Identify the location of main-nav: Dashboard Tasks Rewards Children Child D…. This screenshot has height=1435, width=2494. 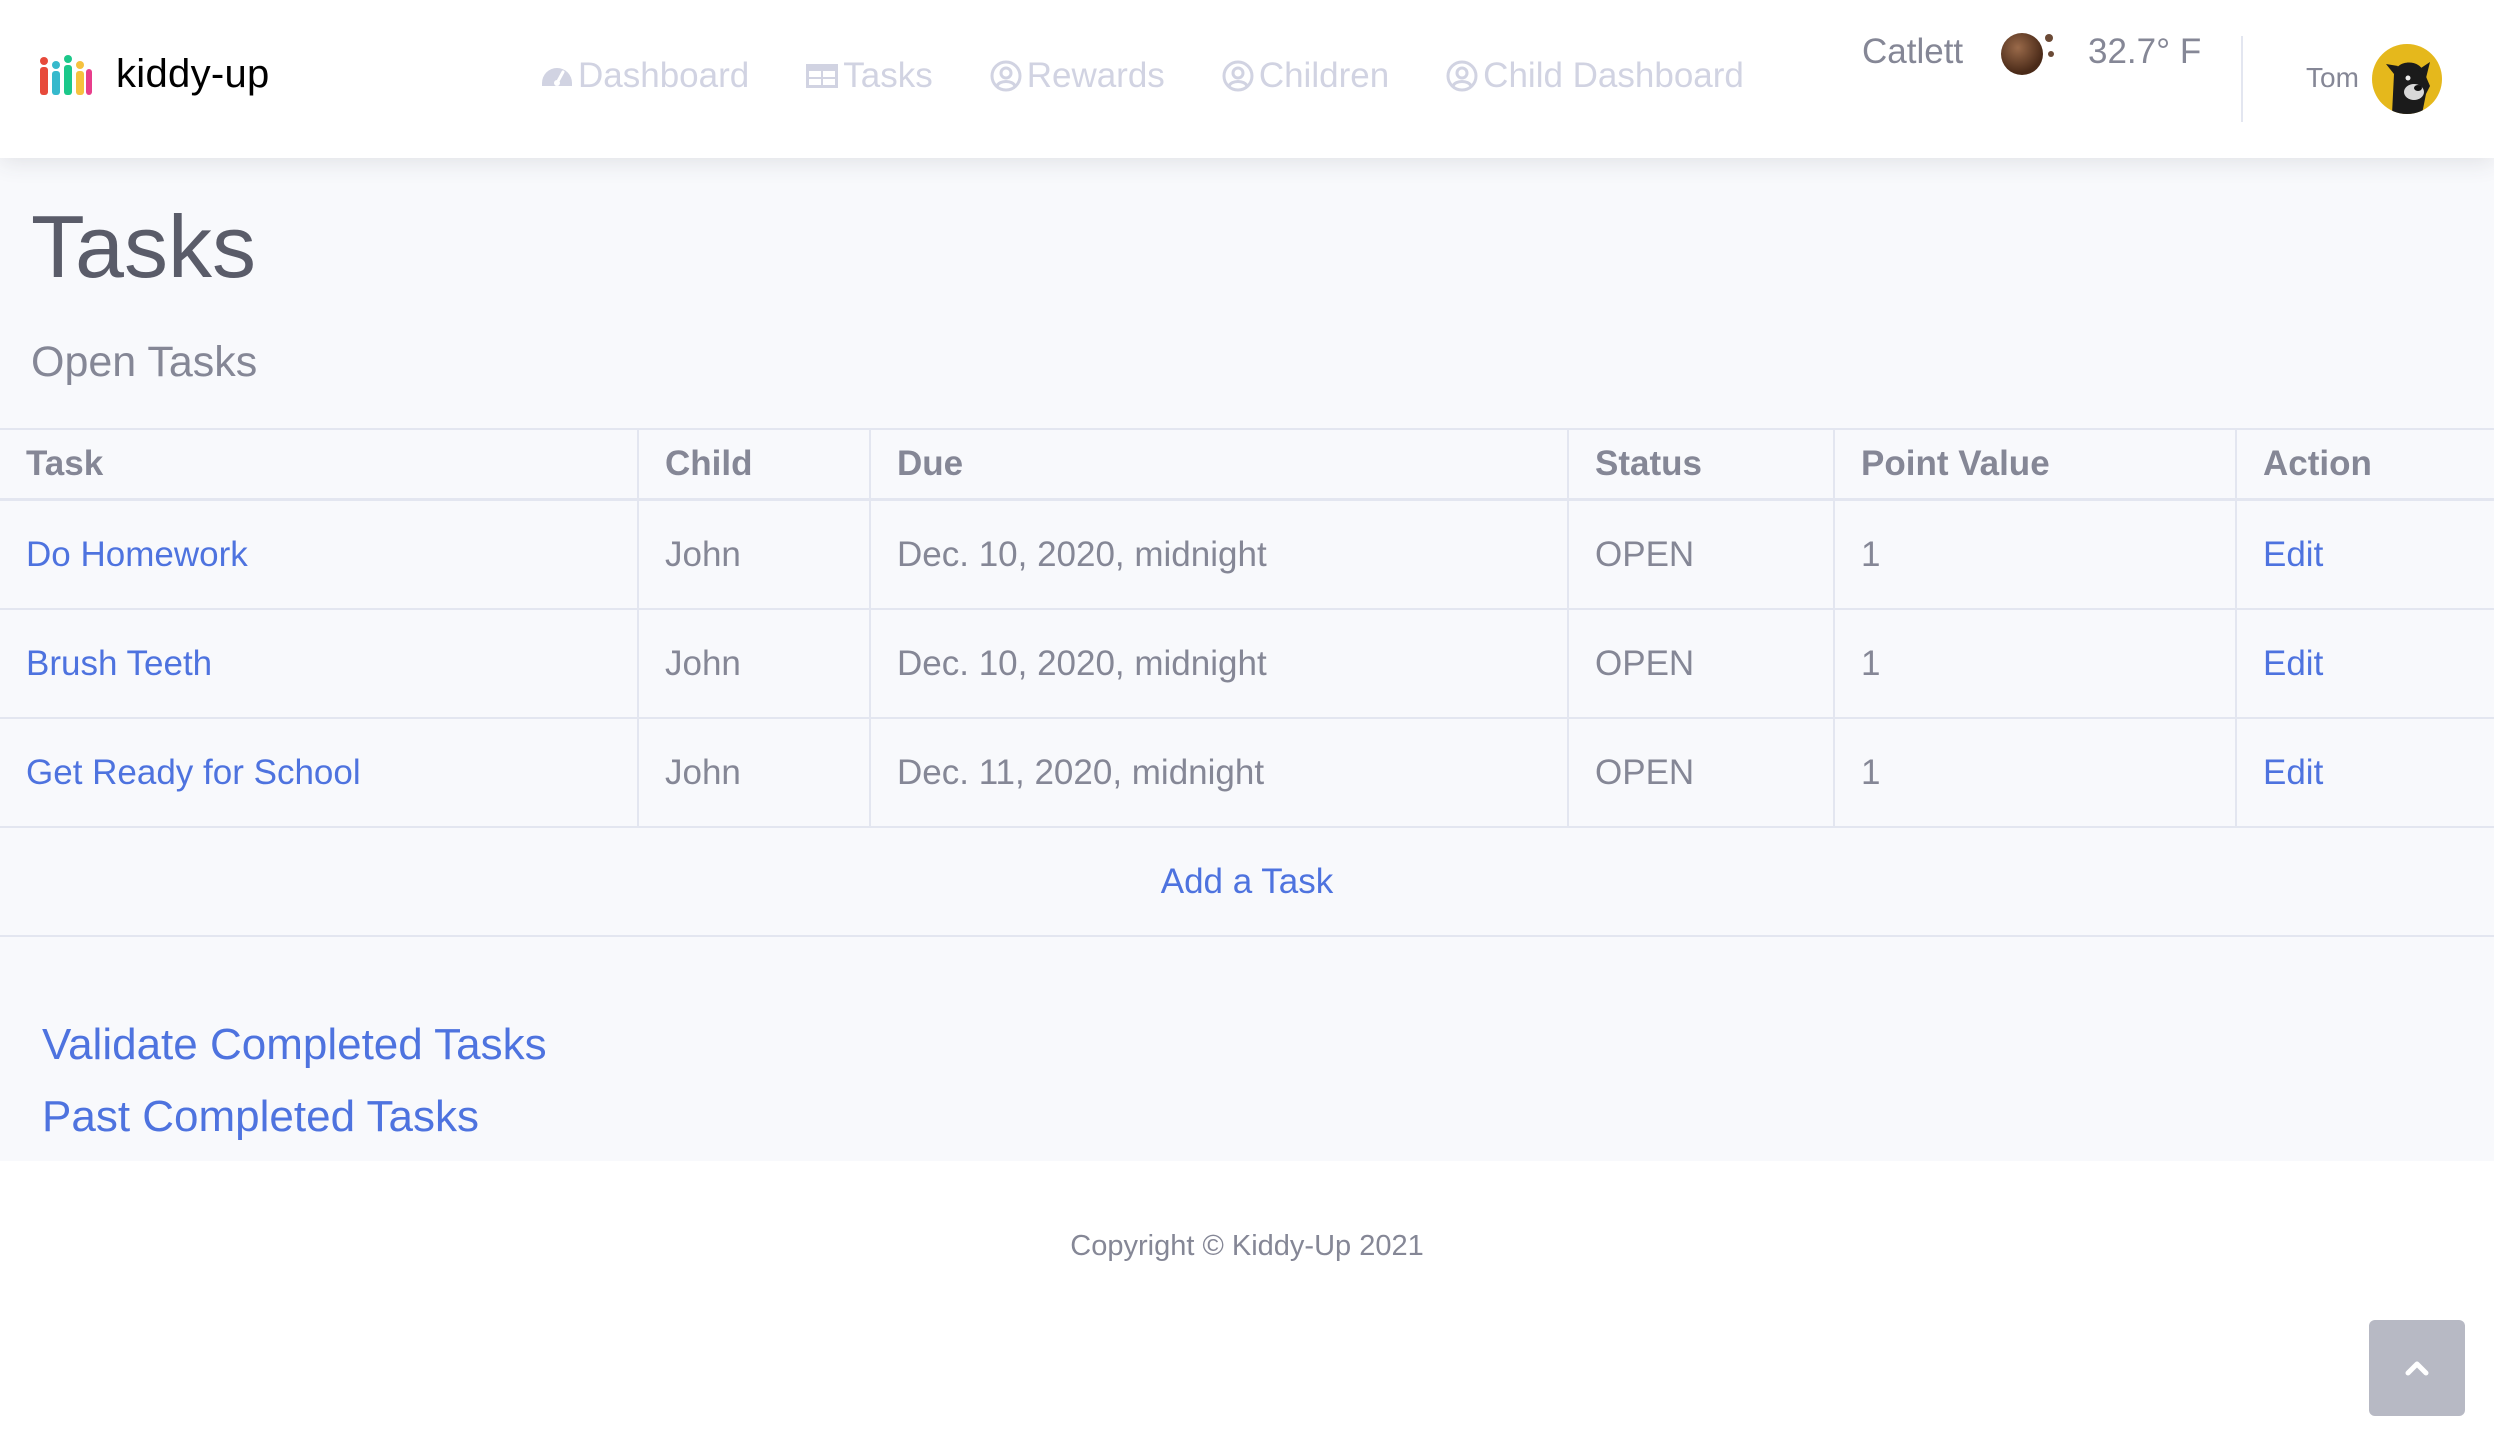
(1168, 76).